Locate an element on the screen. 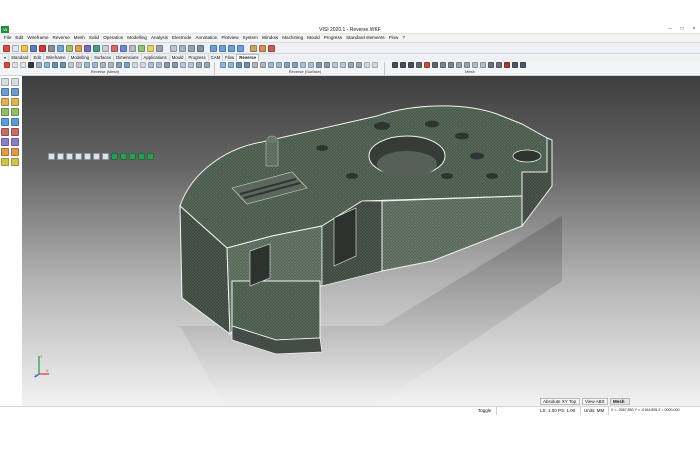  tab-dimensions: Dimensions is located at coordinates (126, 57).